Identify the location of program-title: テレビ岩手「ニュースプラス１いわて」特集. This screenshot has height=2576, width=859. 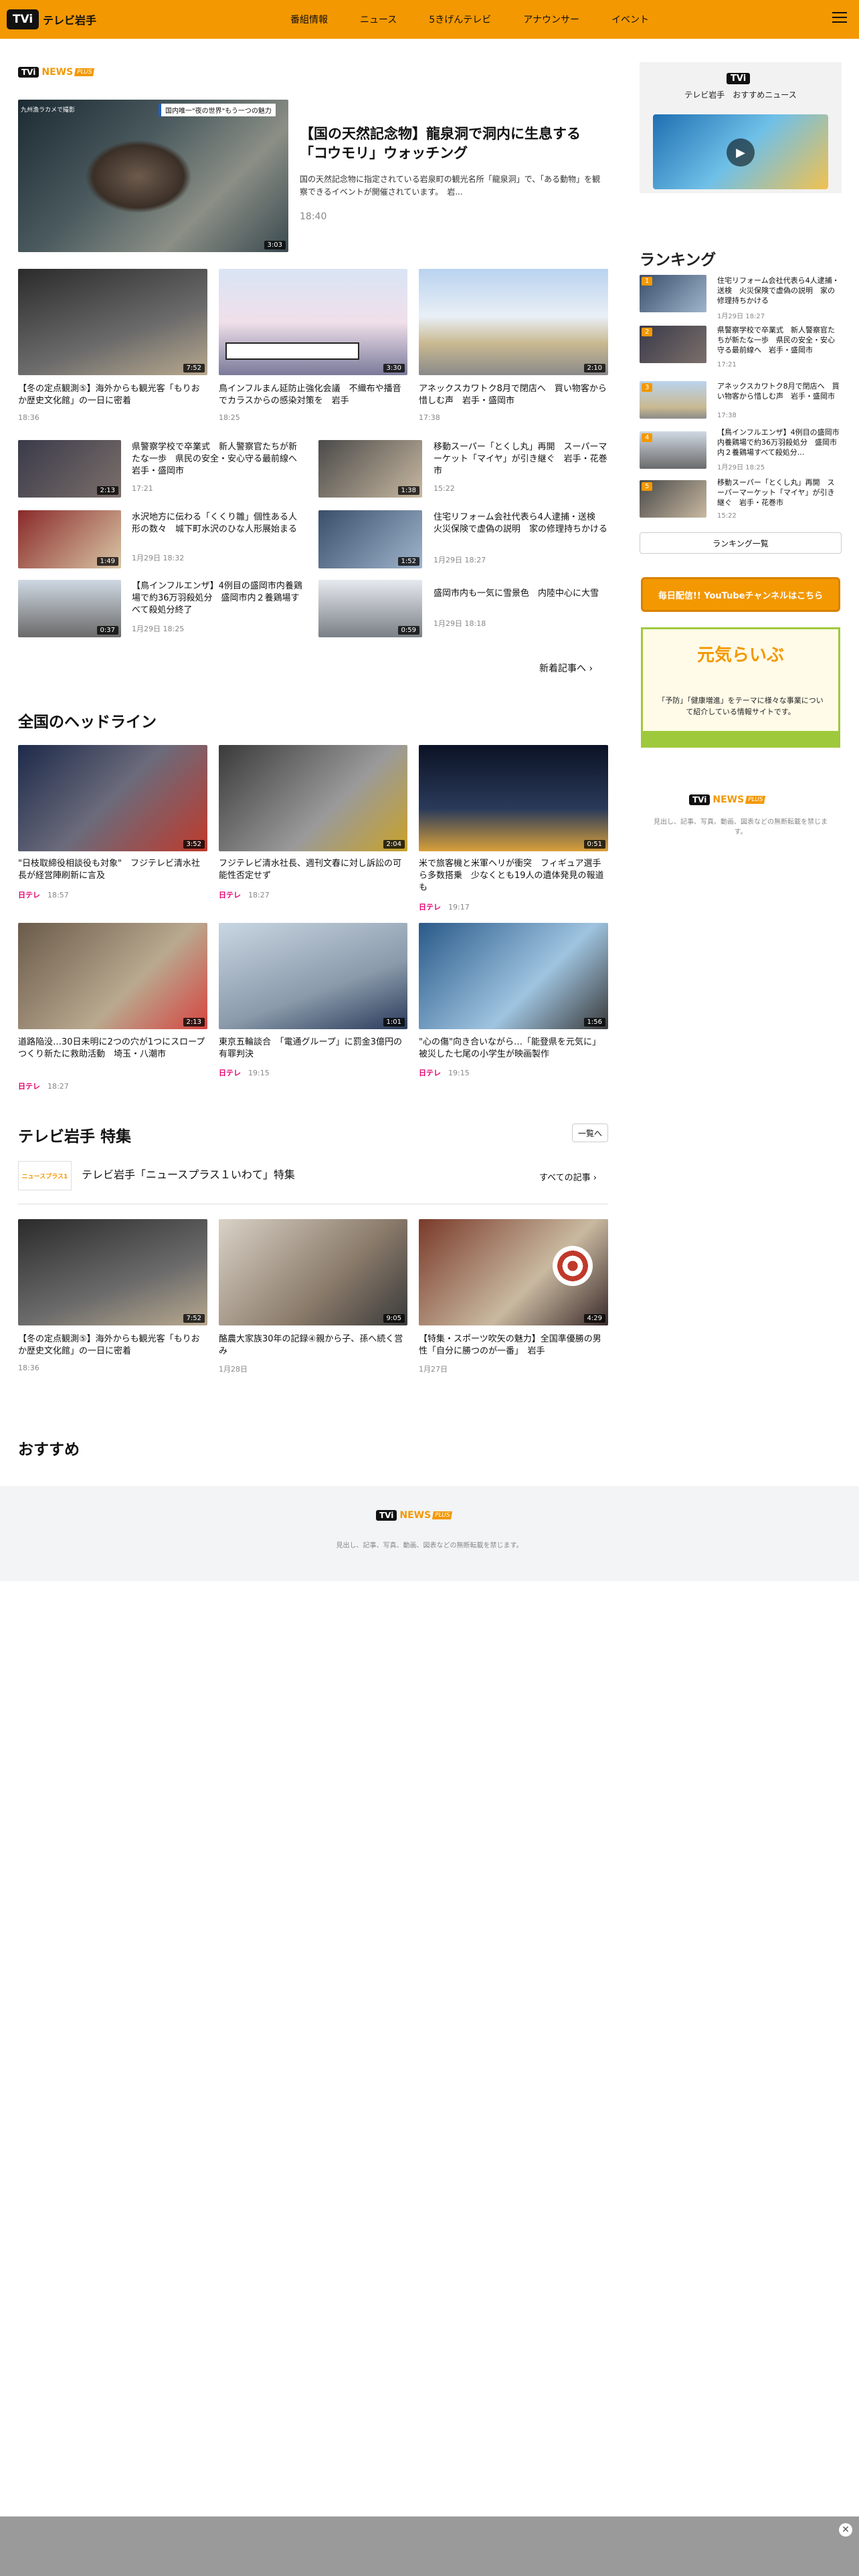
(188, 1175).